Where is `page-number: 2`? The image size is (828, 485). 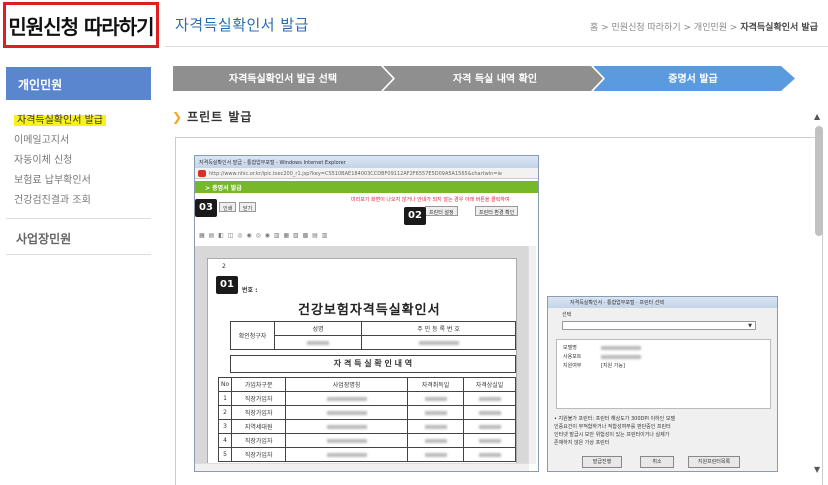
page-number: 2 is located at coordinates (224, 266).